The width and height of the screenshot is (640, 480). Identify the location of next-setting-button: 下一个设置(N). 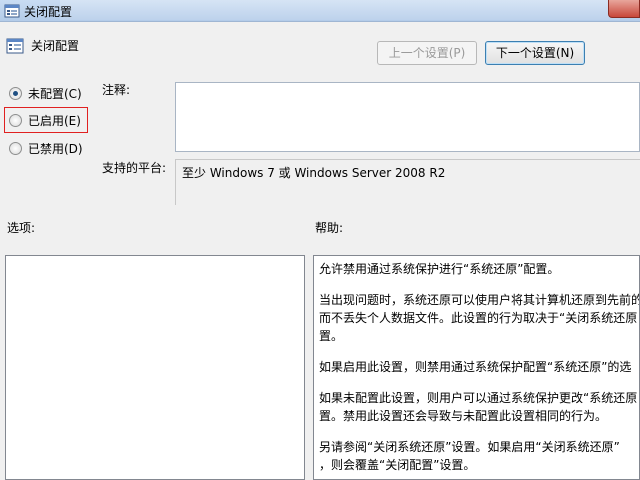
(535, 53).